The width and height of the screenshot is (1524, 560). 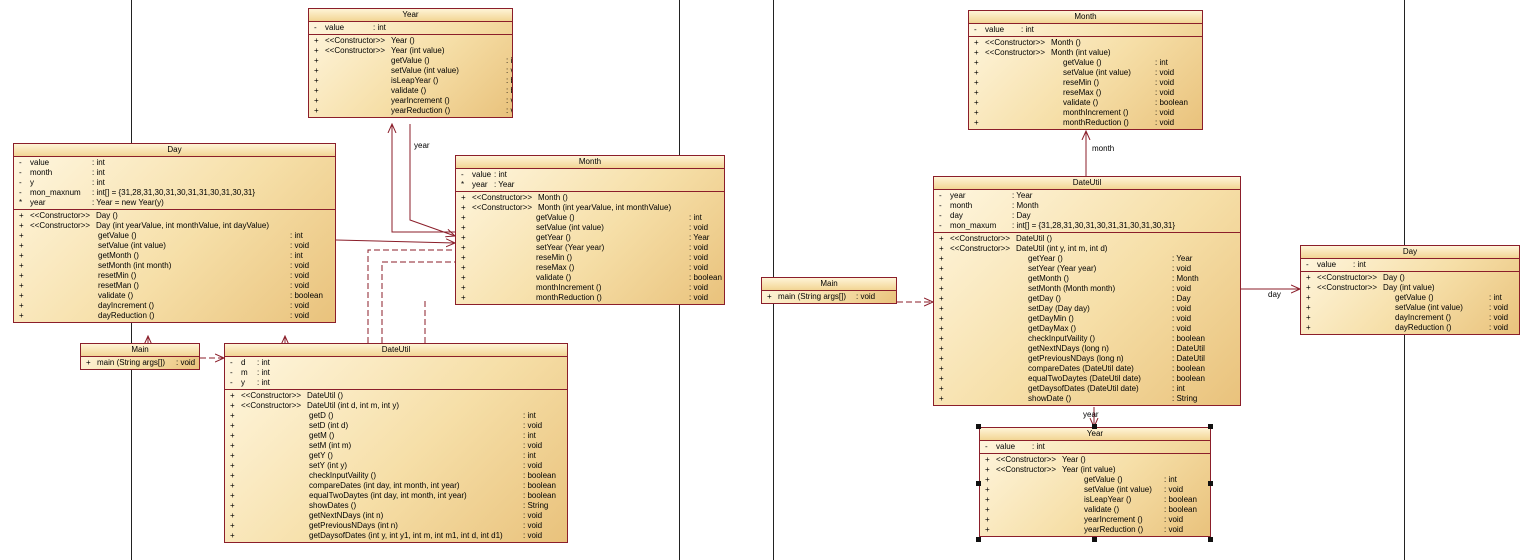 What do you see at coordinates (396, 373) in the screenshot?
I see `attribute-row: -m: int` at bounding box center [396, 373].